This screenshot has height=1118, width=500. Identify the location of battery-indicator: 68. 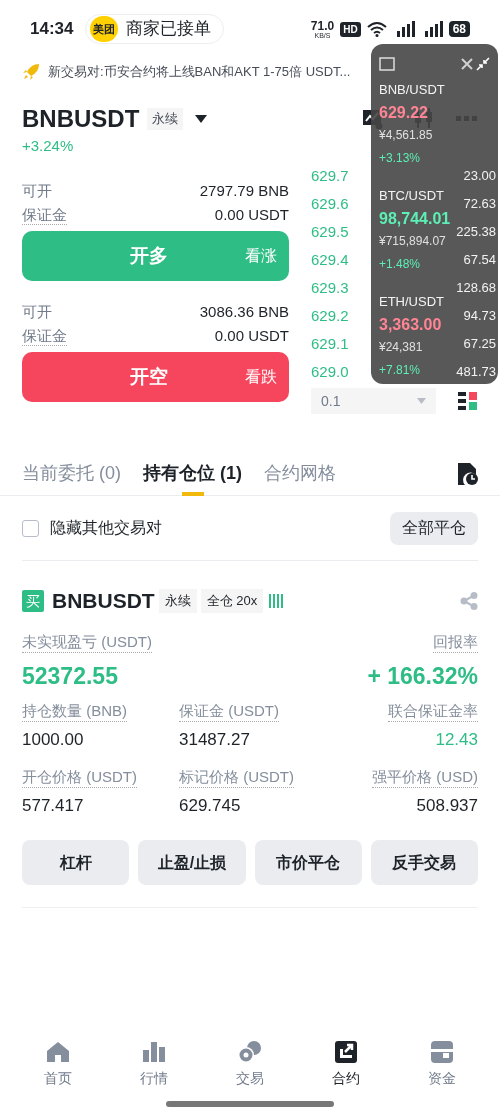
(459, 29).